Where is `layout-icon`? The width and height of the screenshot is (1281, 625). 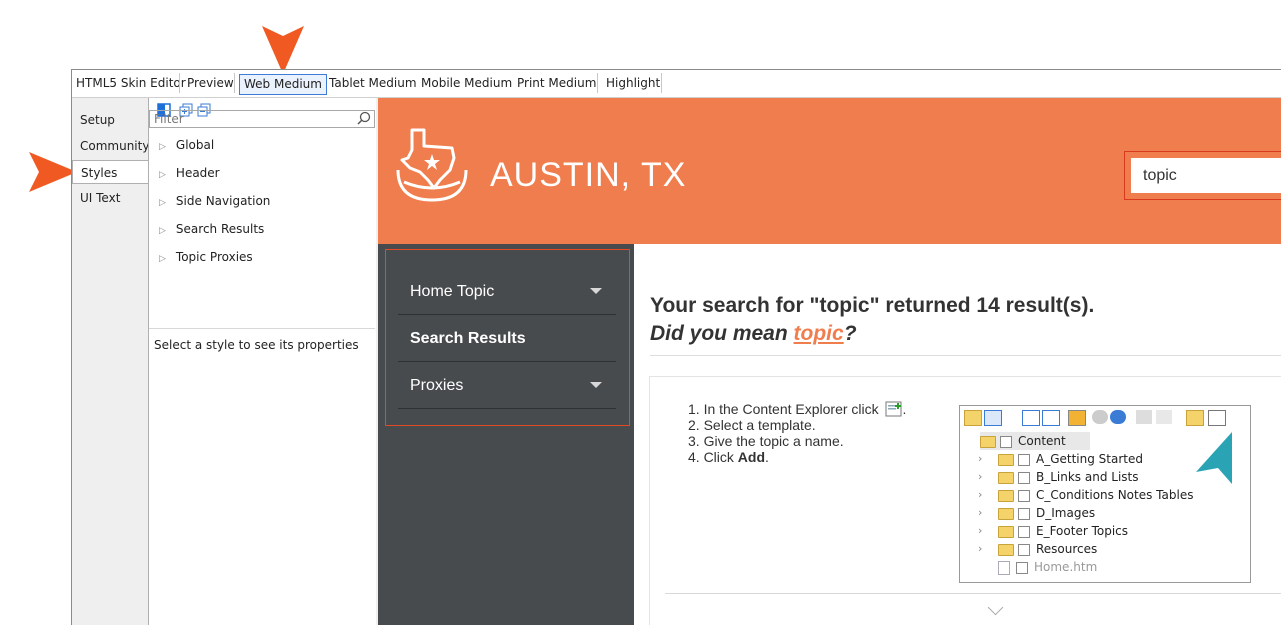
layout-icon is located at coordinates (993, 418).